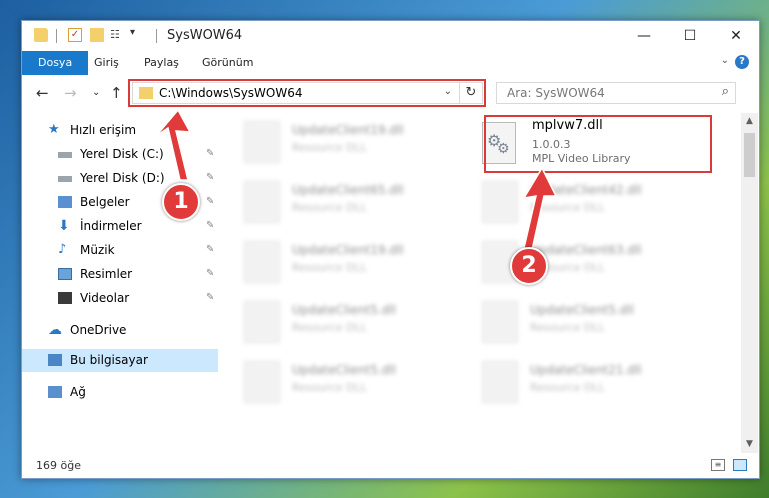 This screenshot has height=498, width=769. What do you see at coordinates (42, 93) in the screenshot?
I see `back-arrow-icon: ←` at bounding box center [42, 93].